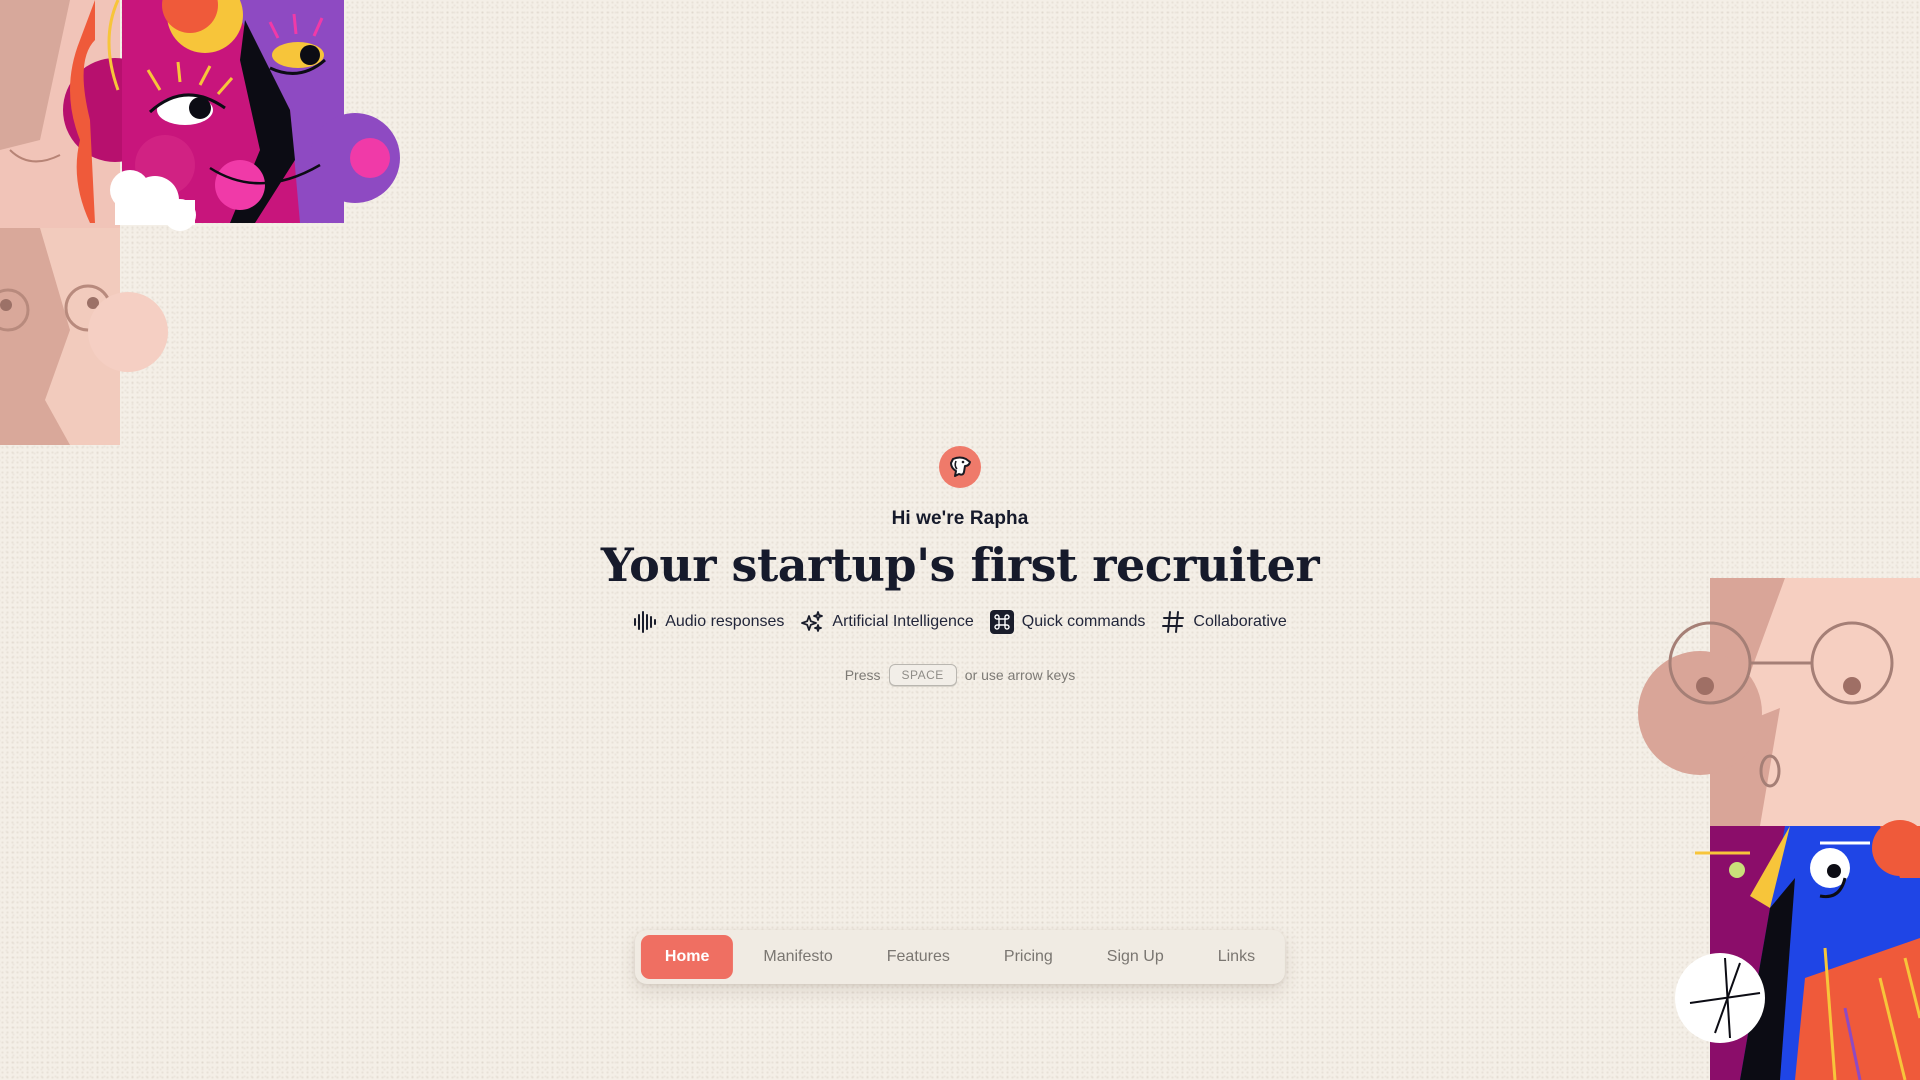  Describe the element at coordinates (1028, 957) in the screenshot. I see `nav-item-pricing: Pricing` at that location.